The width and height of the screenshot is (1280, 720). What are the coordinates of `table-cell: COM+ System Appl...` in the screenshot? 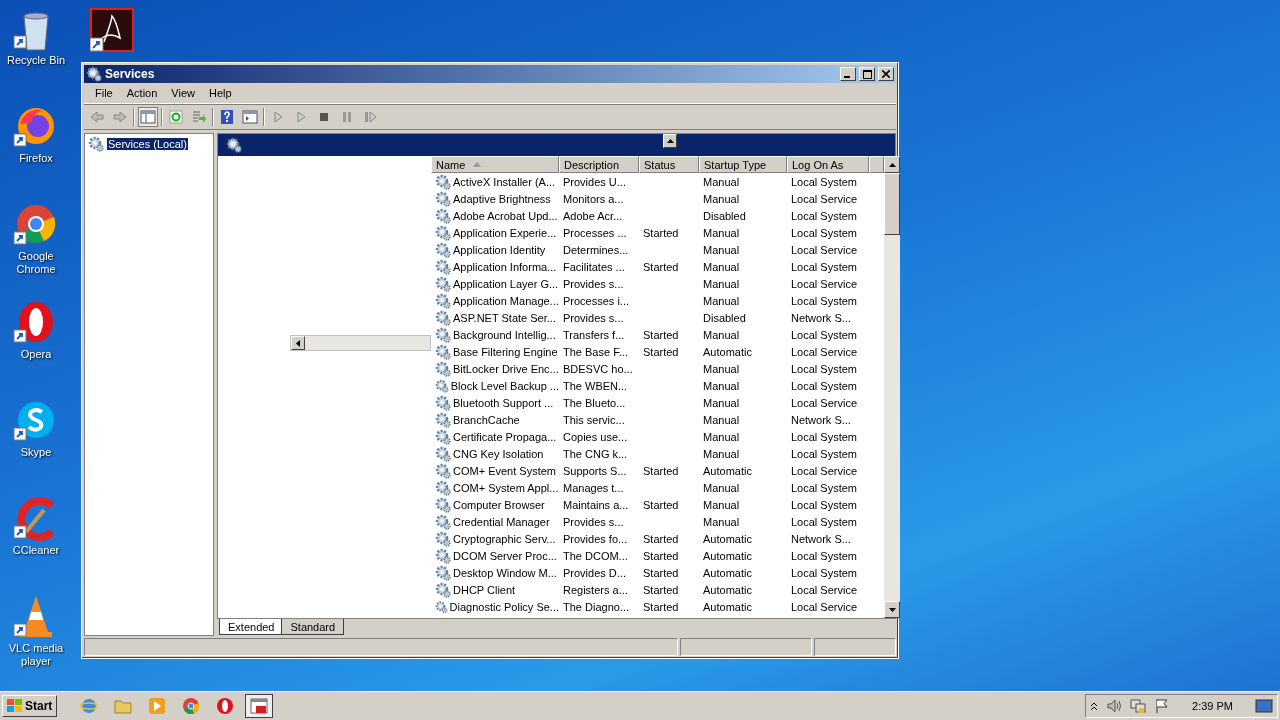 It's located at (506, 487).